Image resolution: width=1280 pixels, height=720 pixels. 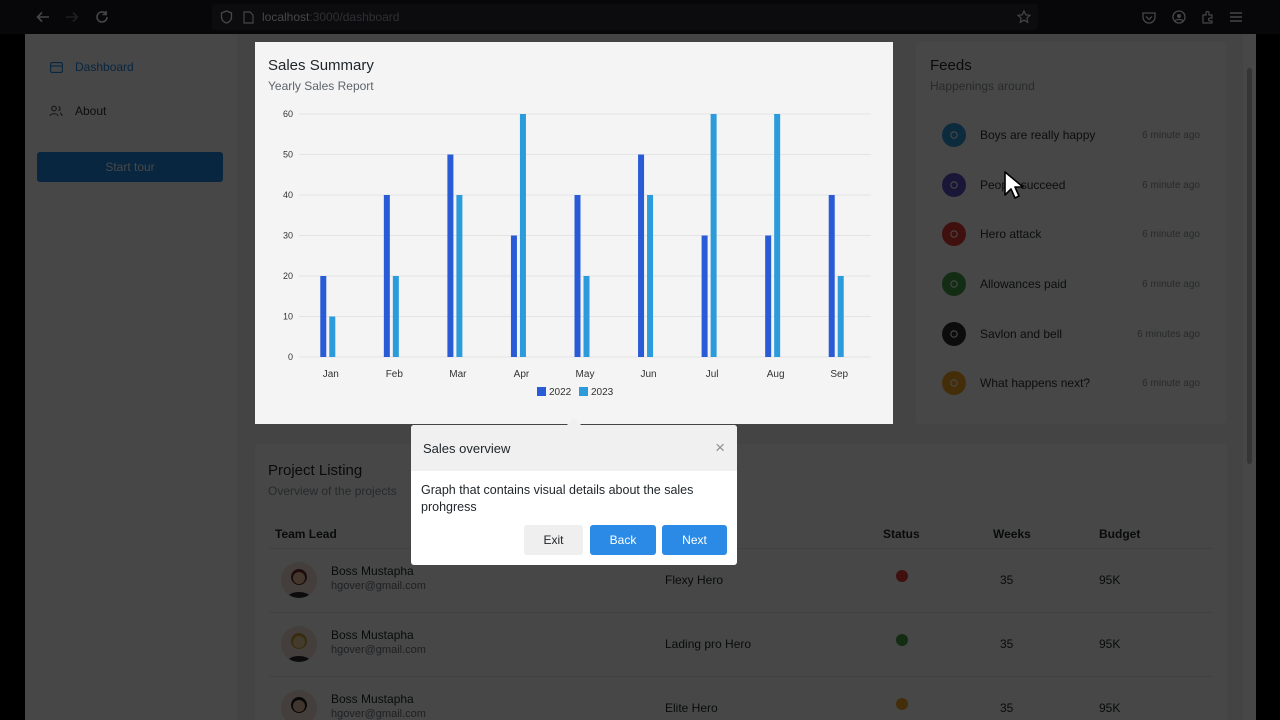 I want to click on bar-2022-jul, so click(x=704, y=296).